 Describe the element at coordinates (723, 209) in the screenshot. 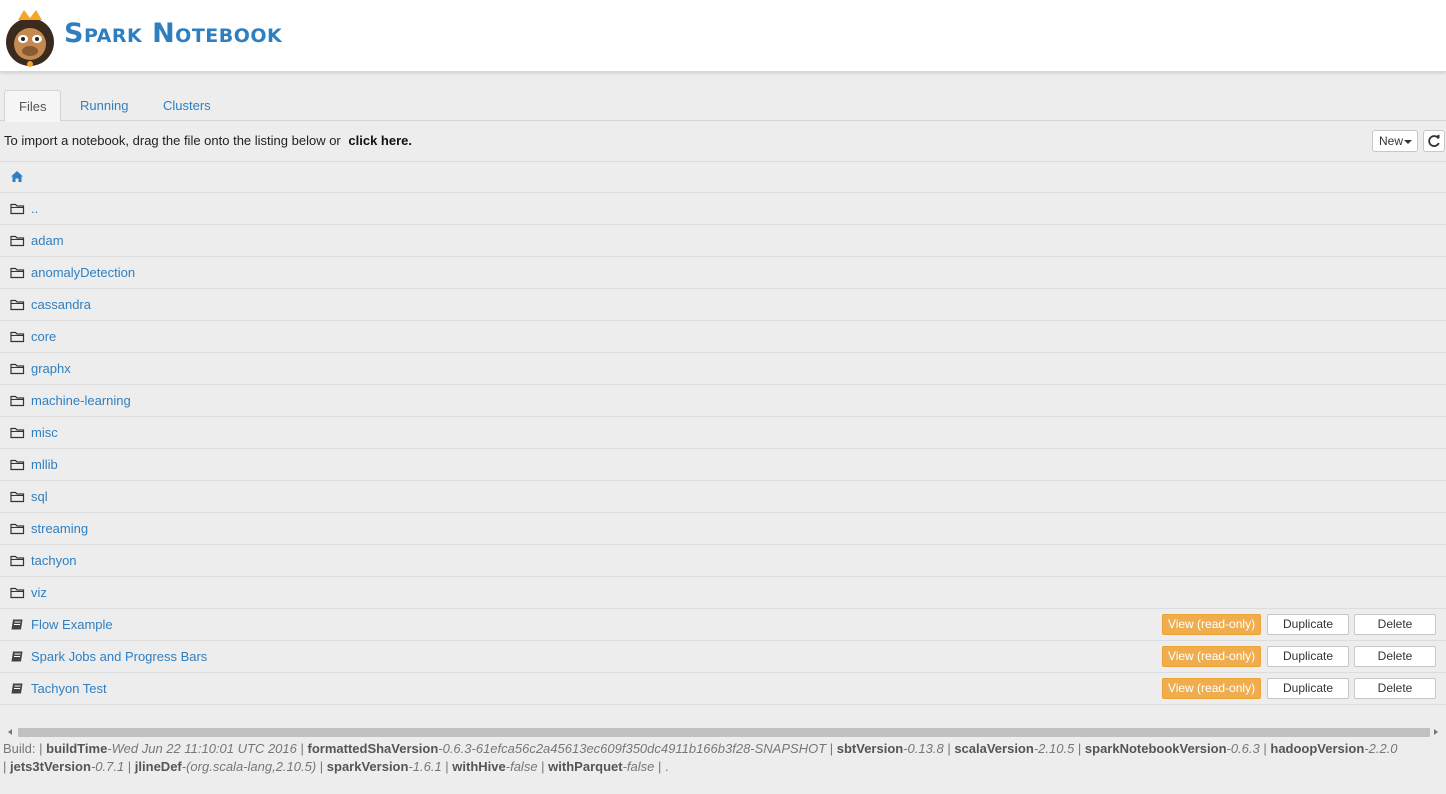

I see `folder-row: ..` at that location.